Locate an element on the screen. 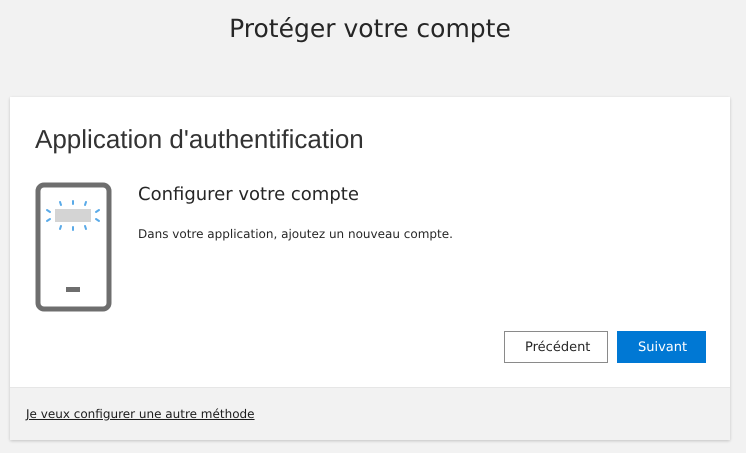 The height and width of the screenshot is (453, 746). step-title: Configurer votre compte is located at coordinates (248, 194).